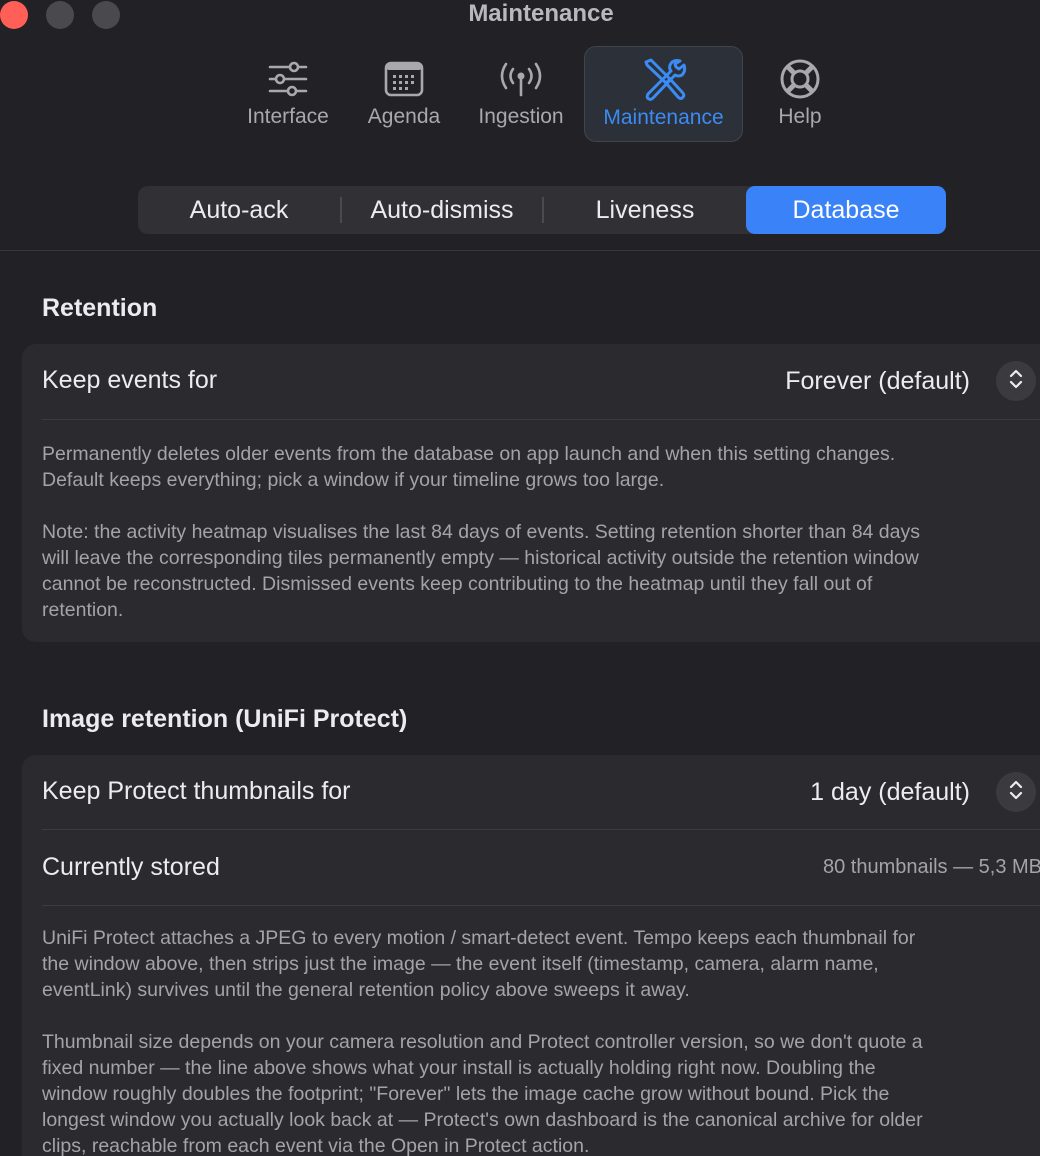  I want to click on toolbar-item-maintenance: Maintenance, so click(663, 94).